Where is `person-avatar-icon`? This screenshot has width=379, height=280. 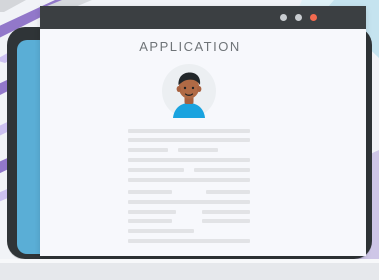
person-avatar-icon is located at coordinates (189, 91).